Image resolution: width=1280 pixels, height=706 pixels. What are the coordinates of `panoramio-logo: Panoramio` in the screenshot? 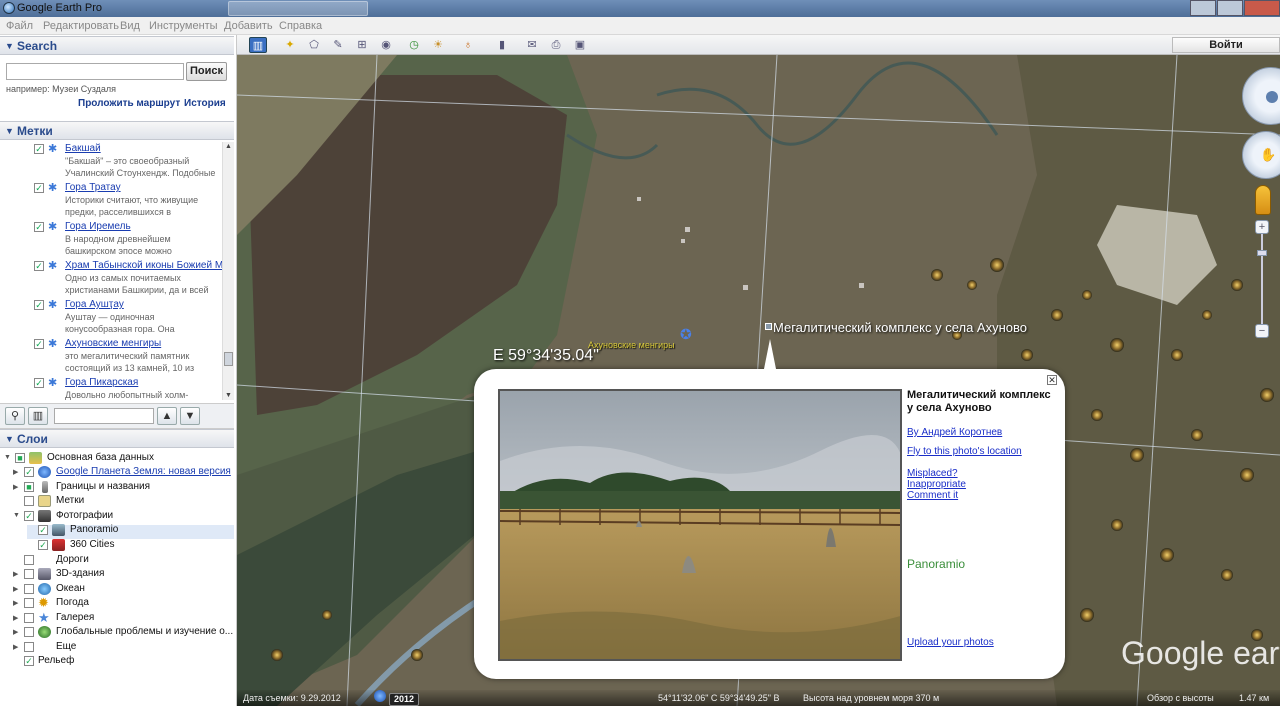 It's located at (936, 564).